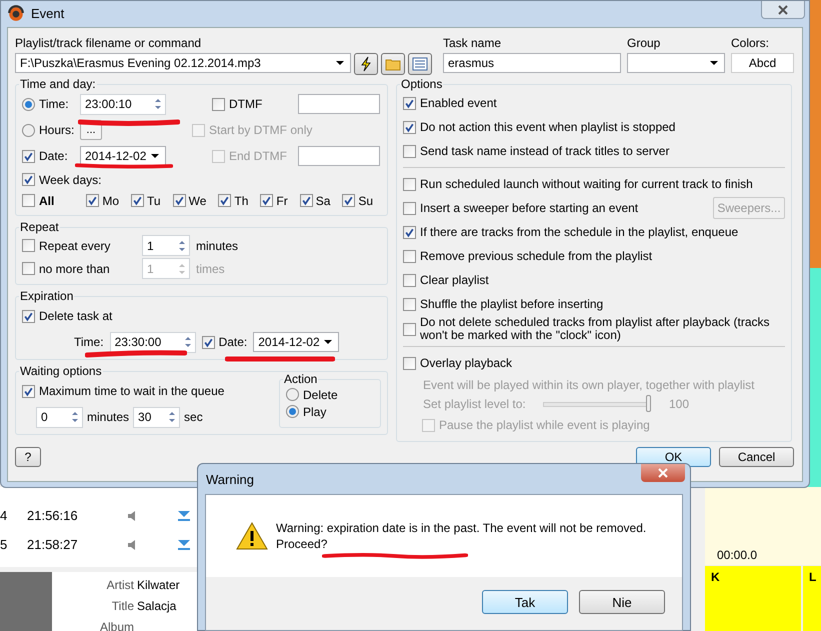  I want to click on headphones-icon, so click(16, 13).